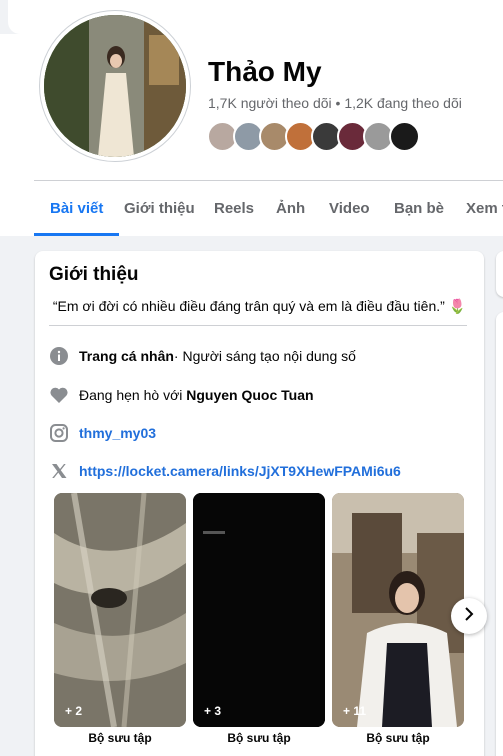 This screenshot has width=503, height=756. Describe the element at coordinates (126, 356) in the screenshot. I see `profile-type-label: Trang cá nhân` at that location.